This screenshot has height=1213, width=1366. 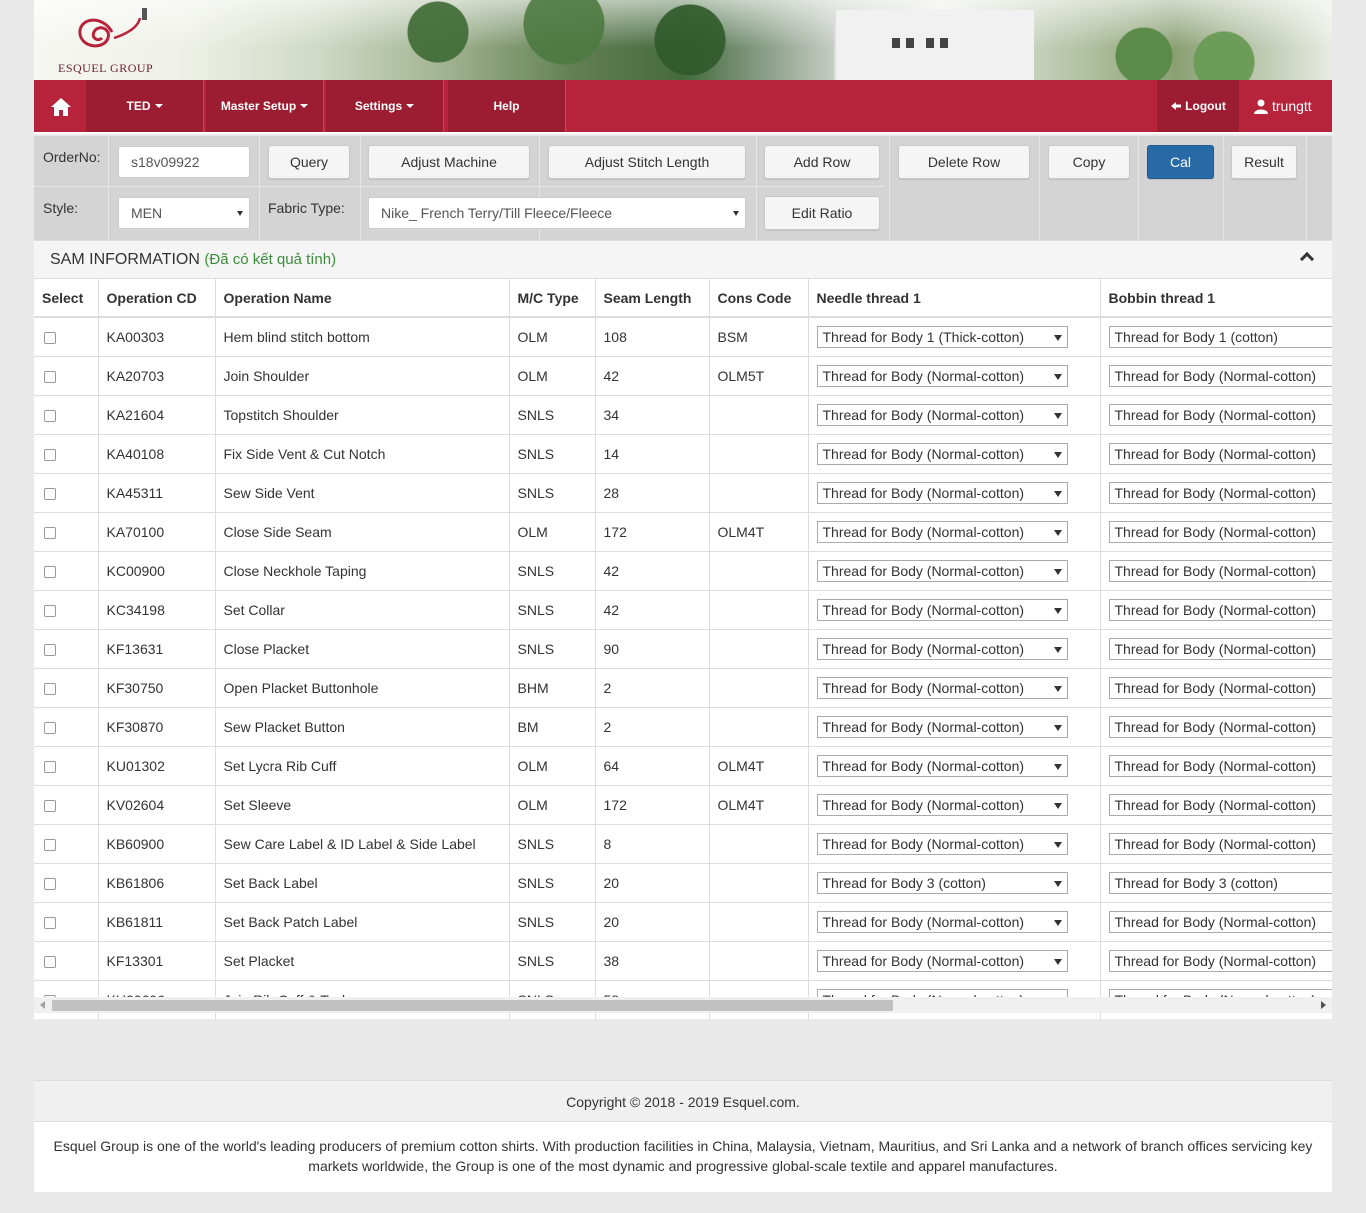 I want to click on caret-down-icon, so click(x=410, y=106).